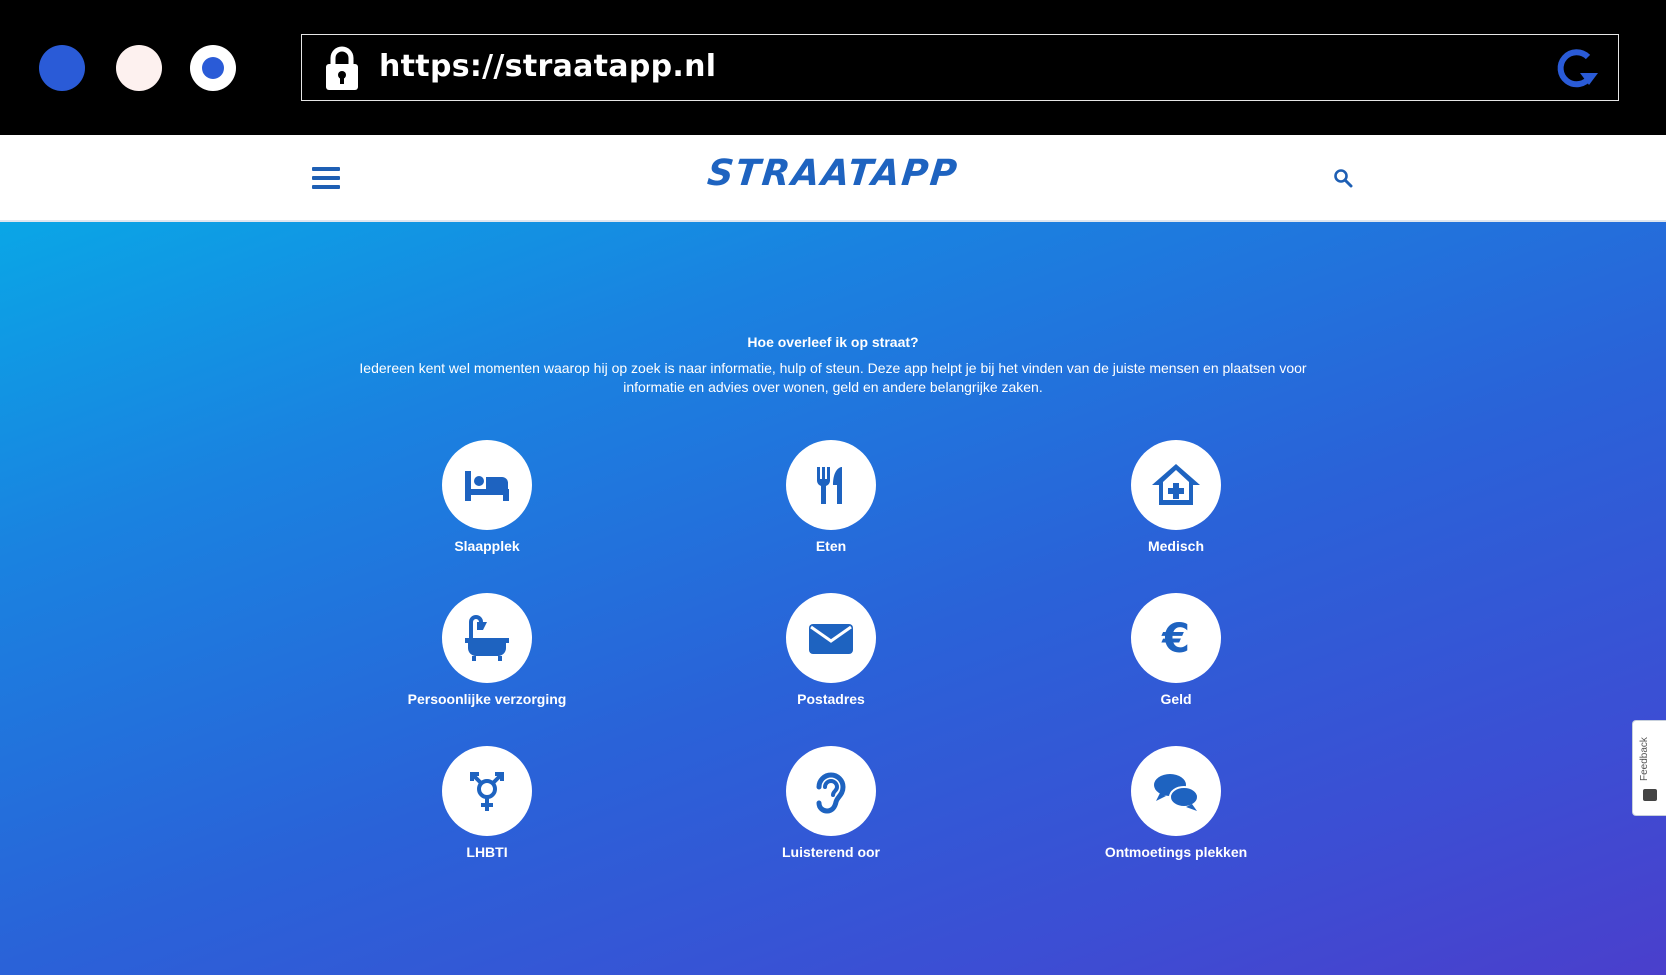  I want to click on category-label: Eten, so click(831, 546).